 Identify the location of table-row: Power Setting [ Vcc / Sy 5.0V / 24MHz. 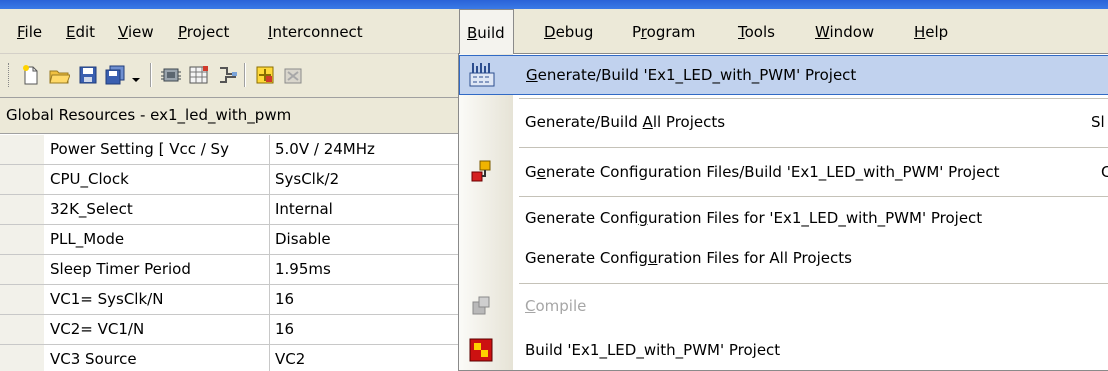
(229, 150).